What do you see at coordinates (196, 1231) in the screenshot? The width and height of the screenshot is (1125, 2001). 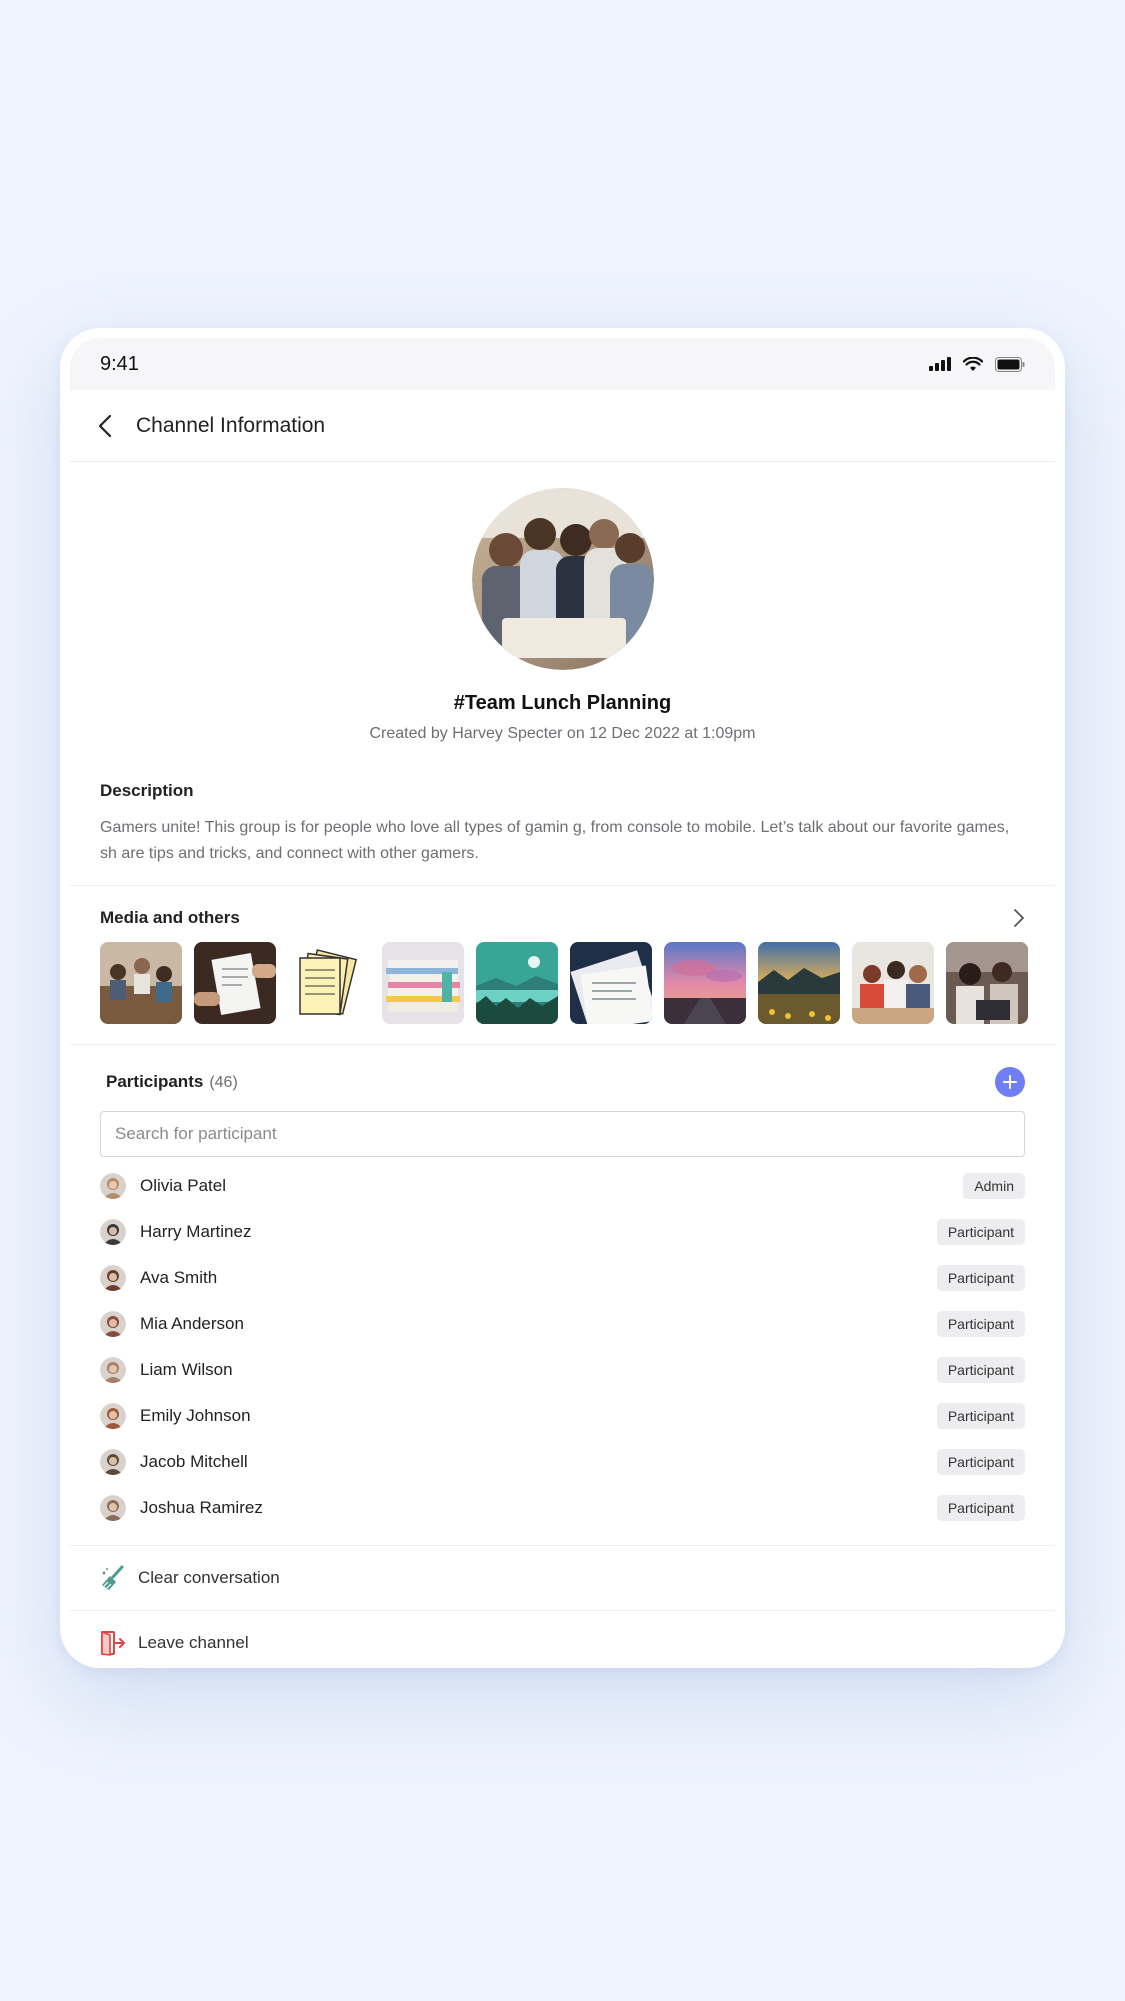 I see `participant-name: Harry Martinez` at bounding box center [196, 1231].